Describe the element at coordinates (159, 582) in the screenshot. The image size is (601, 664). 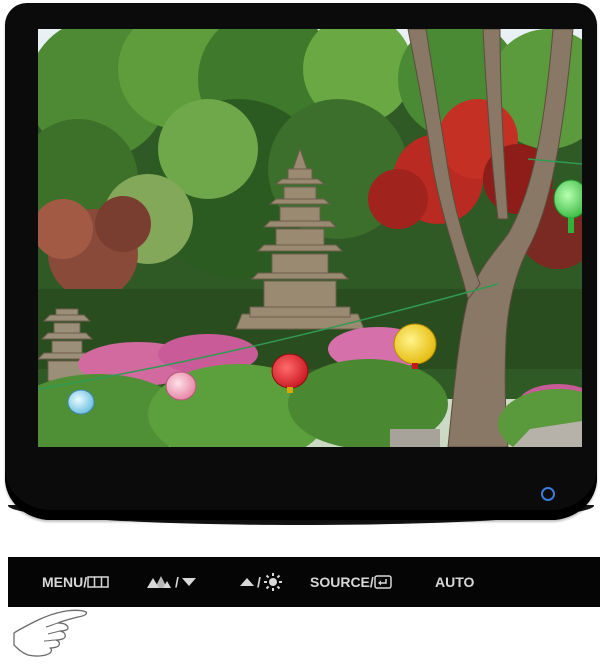
I see `magic-bright-icon` at that location.